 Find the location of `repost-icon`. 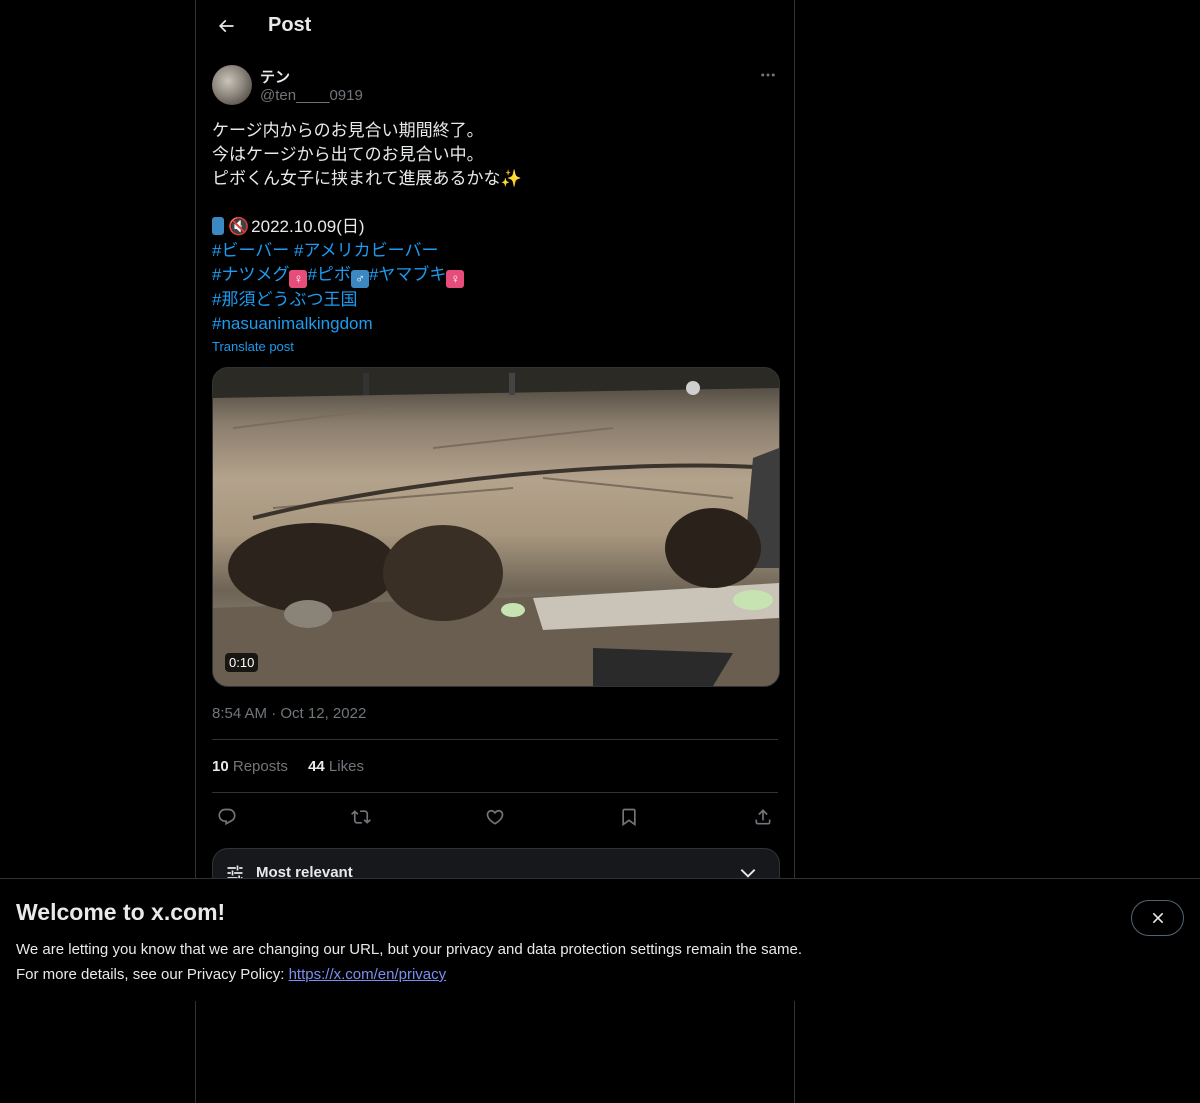

repost-icon is located at coordinates (361, 817).